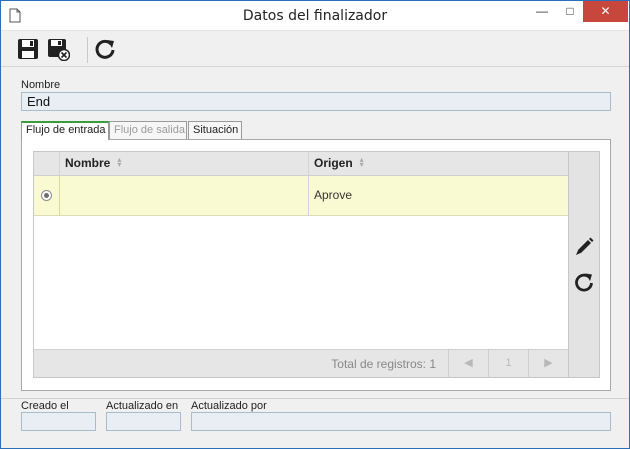 This screenshot has height=449, width=630. I want to click on row-select-radio, so click(46, 195).